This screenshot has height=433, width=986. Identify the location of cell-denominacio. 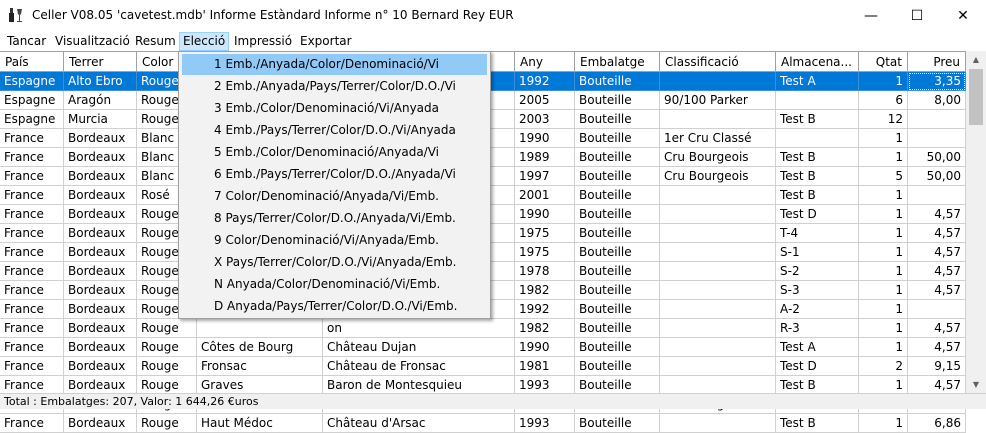
(260, 328).